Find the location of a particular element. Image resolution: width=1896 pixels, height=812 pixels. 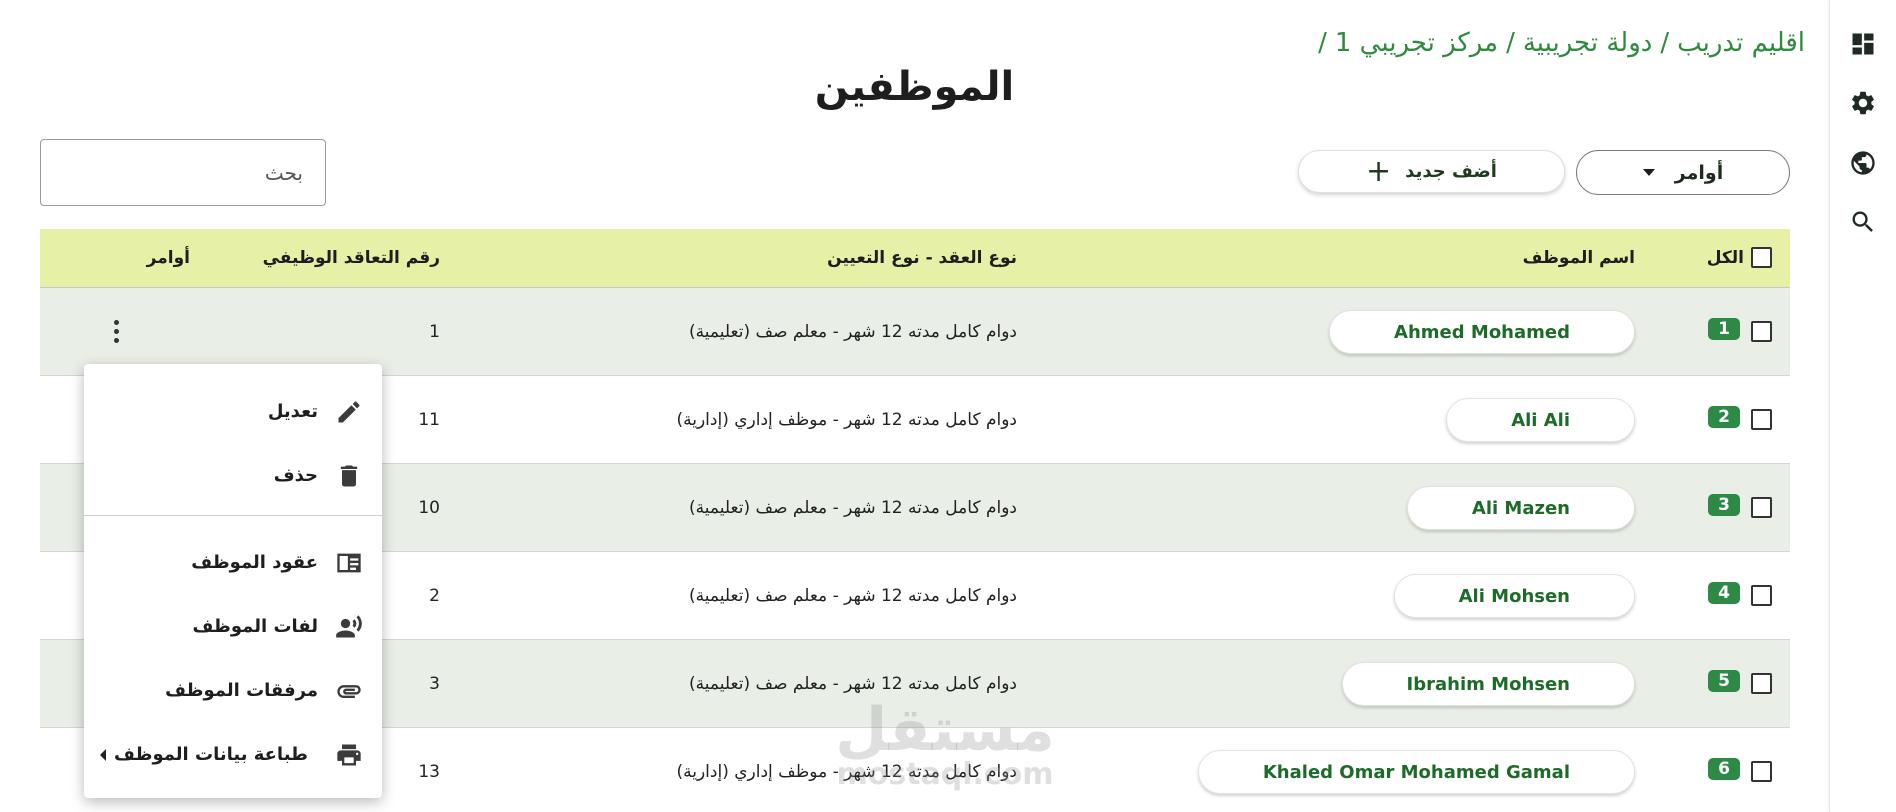

add-new-label: أضف جديد is located at coordinates (1451, 171).